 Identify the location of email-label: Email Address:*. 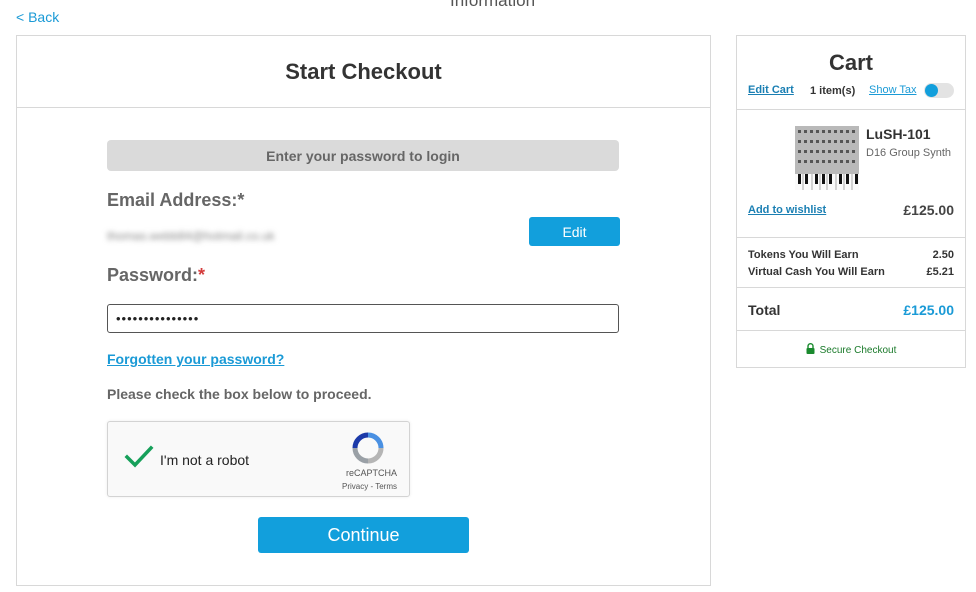
(176, 200).